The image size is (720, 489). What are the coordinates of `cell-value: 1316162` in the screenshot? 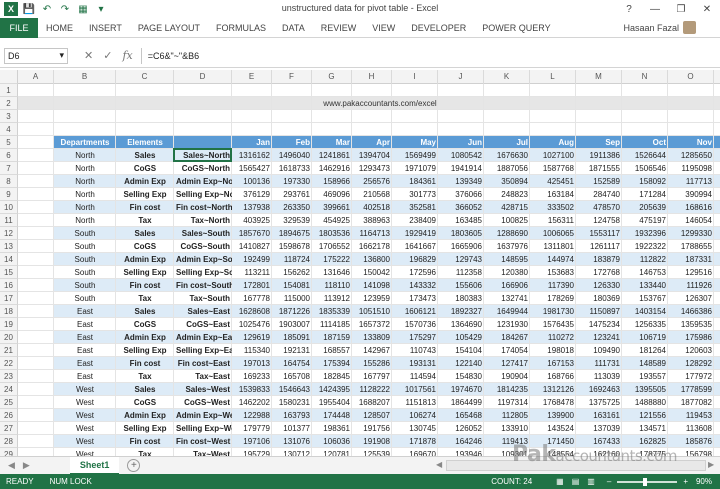 It's located at (252, 155).